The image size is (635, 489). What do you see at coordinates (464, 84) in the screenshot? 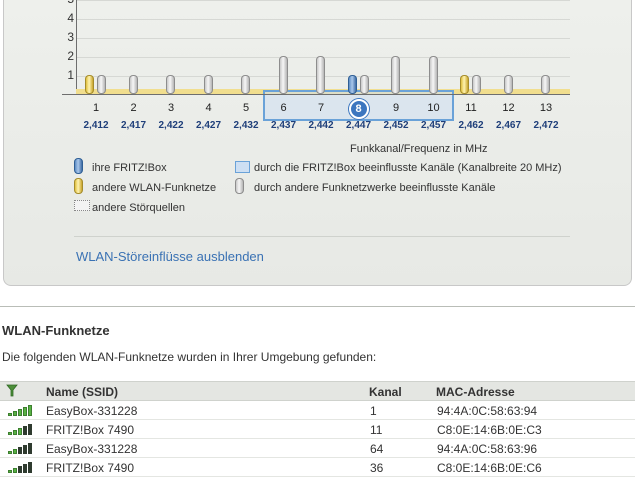
I see `channel-11-yellow-bar` at bounding box center [464, 84].